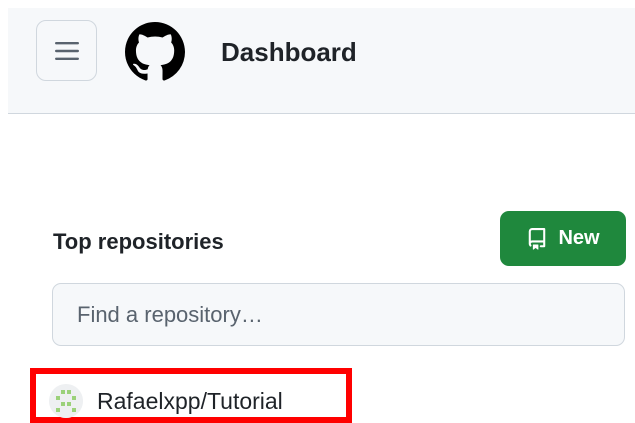 The width and height of the screenshot is (635, 423). I want to click on repo-list-item: Rafaelxpp/Tutorial, so click(166, 401).